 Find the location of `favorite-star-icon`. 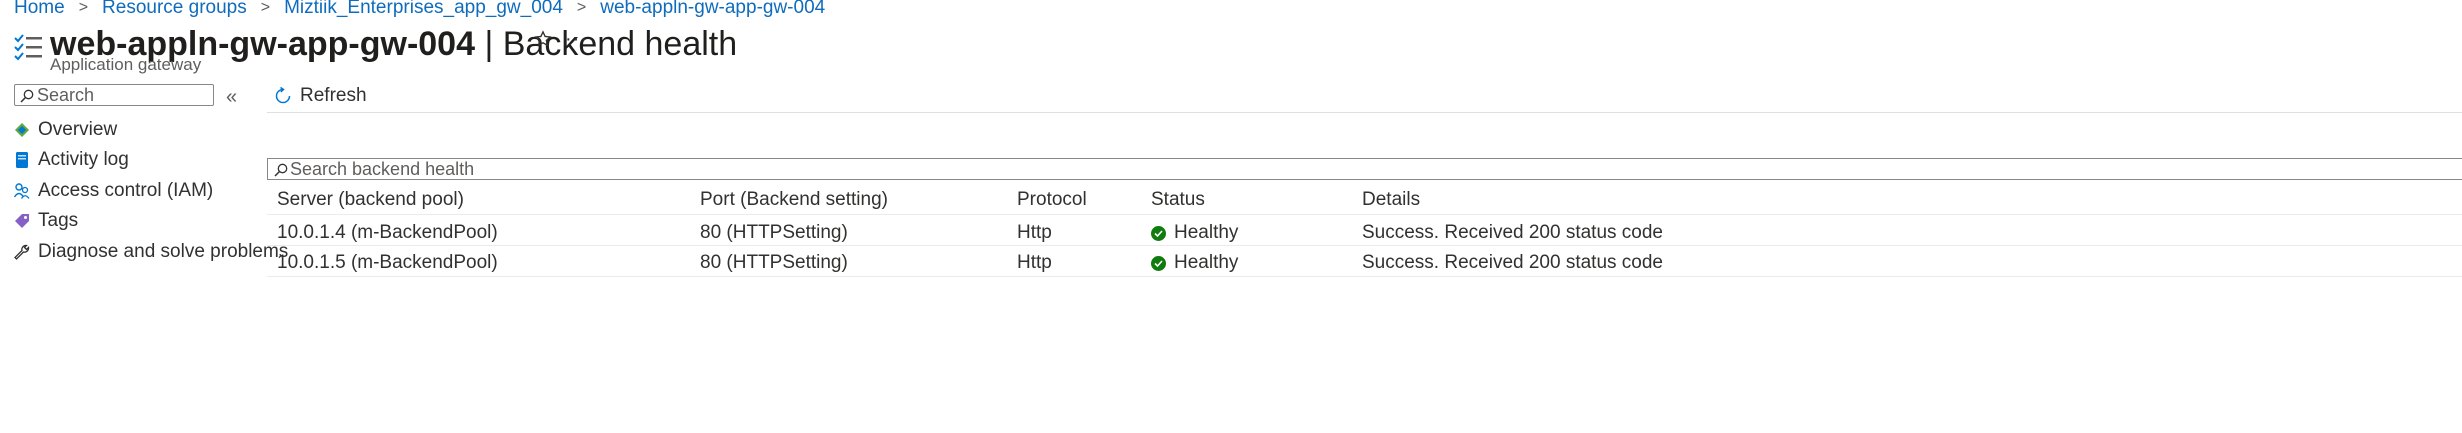

favorite-star-icon is located at coordinates (543, 39).